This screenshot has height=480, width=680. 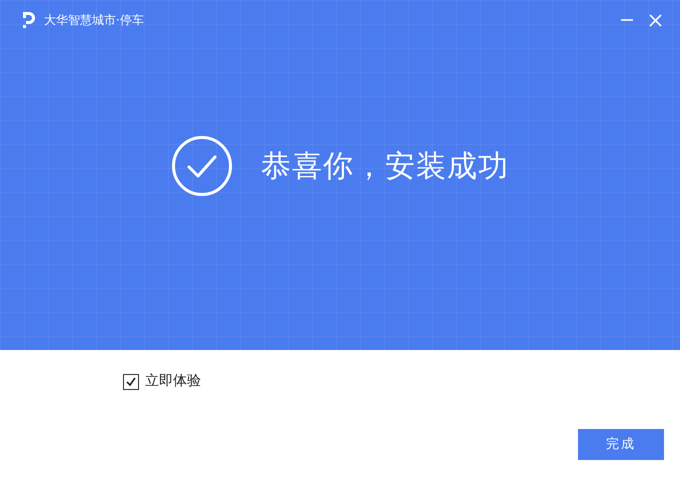 I want to click on launch-option-label: 立即体验, so click(x=173, y=381).